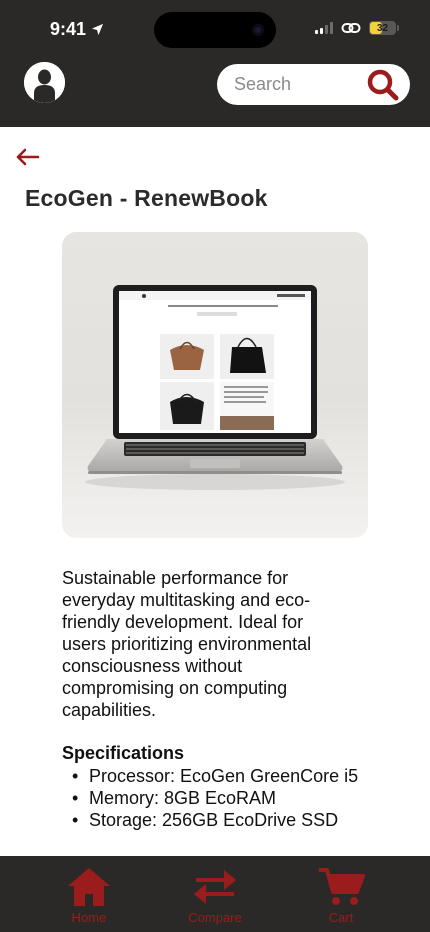 This screenshot has height=932, width=430. What do you see at coordinates (215, 887) in the screenshot?
I see `compare-icon` at bounding box center [215, 887].